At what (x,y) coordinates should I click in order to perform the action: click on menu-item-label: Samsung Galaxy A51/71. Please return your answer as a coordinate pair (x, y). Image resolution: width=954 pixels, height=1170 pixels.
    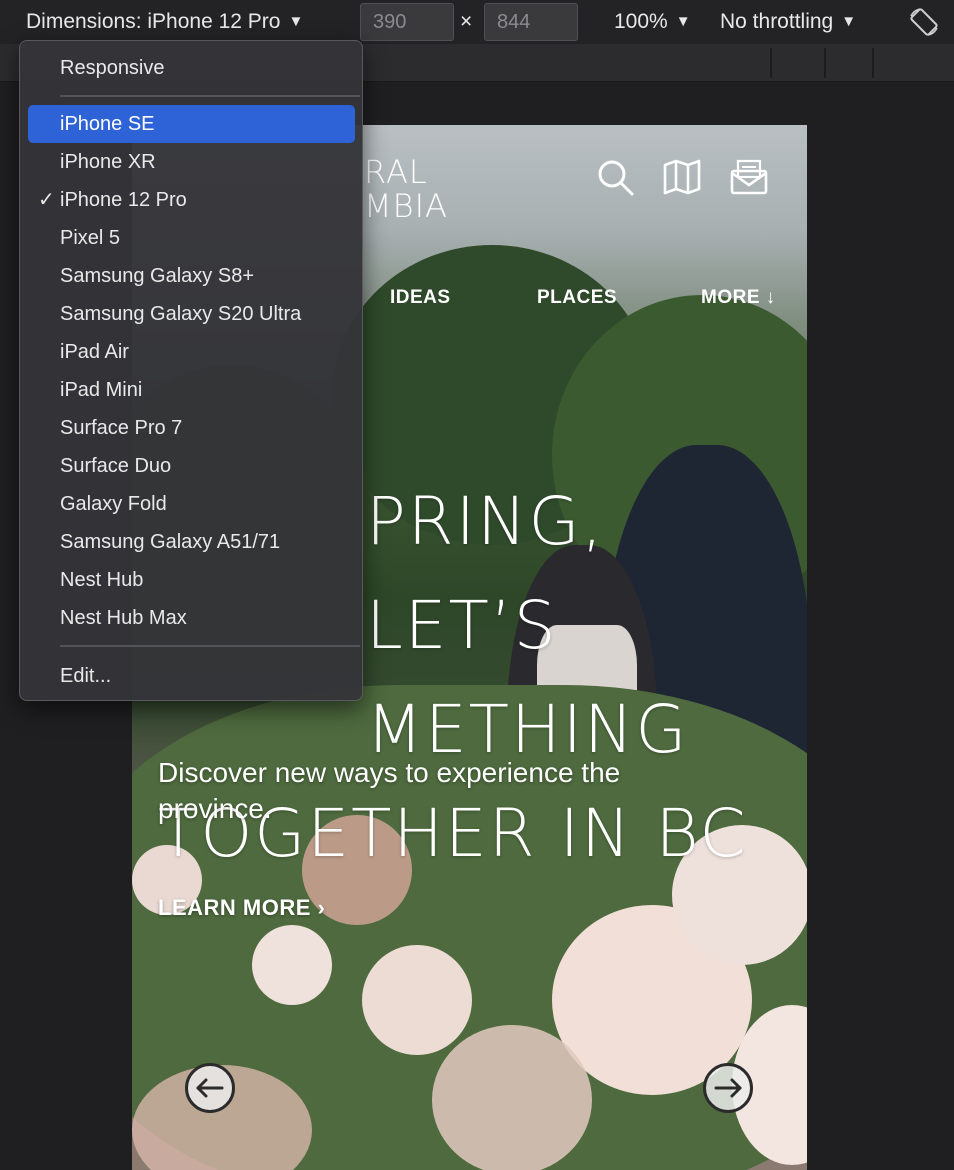
    Looking at the image, I should click on (170, 542).